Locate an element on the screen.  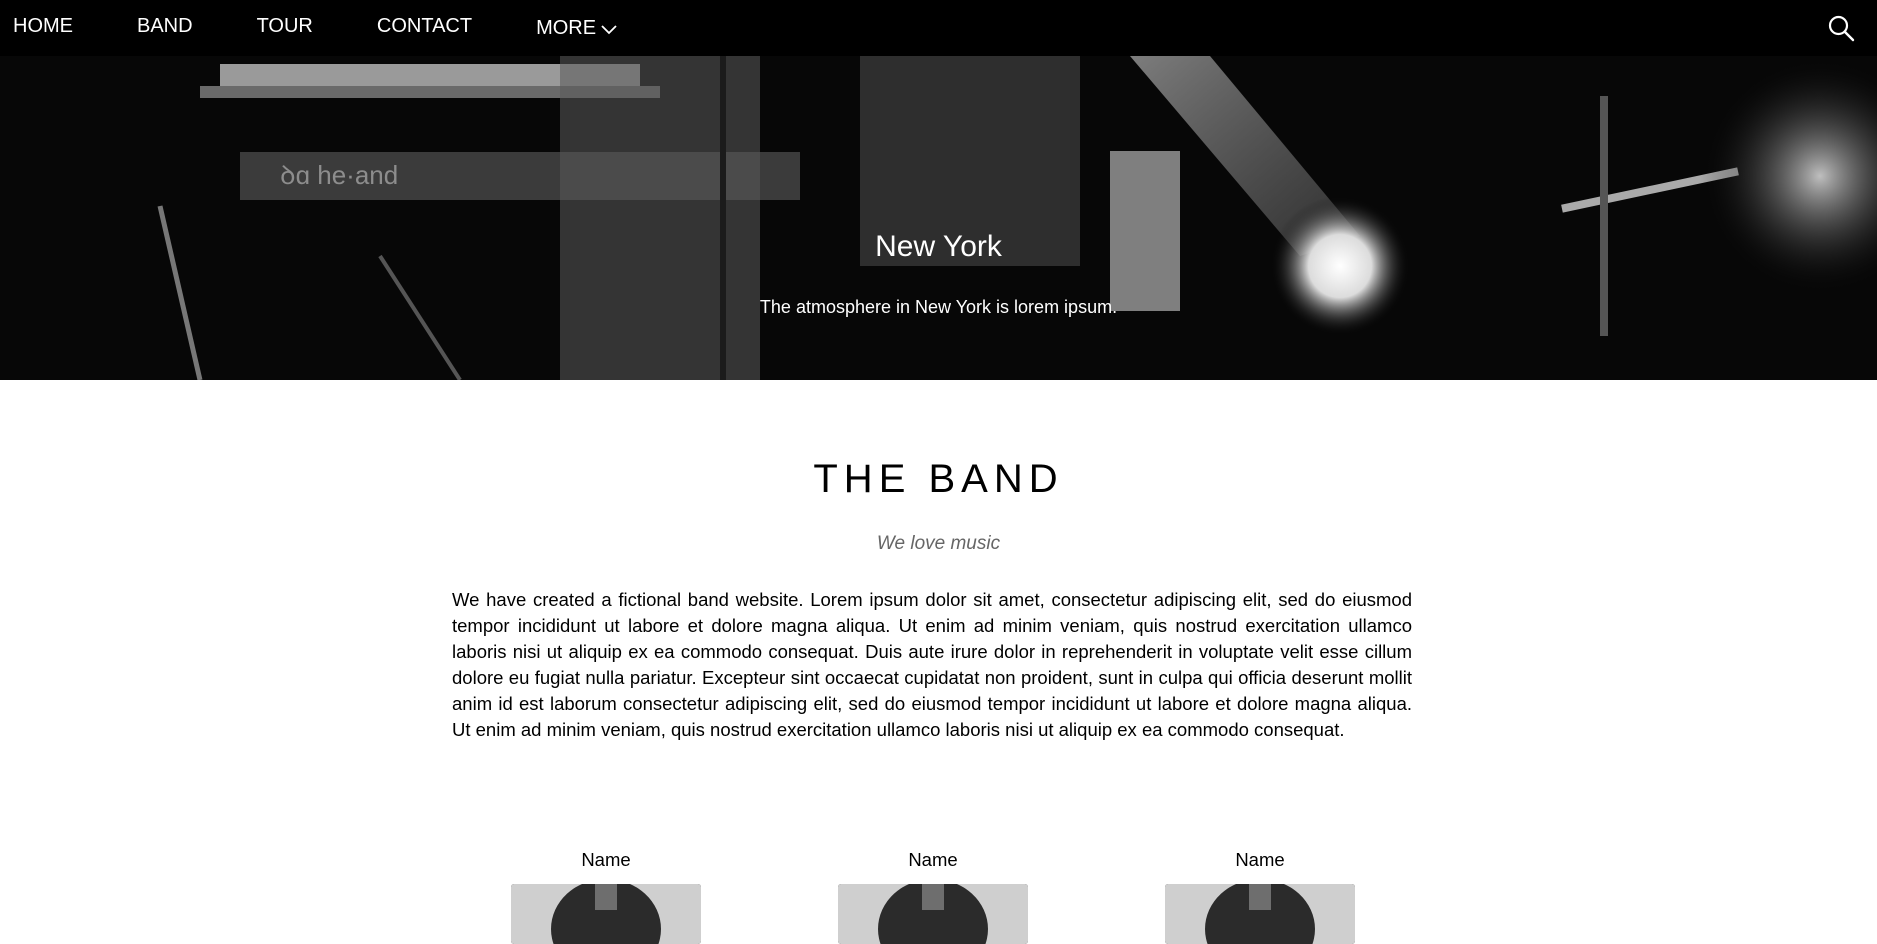
chevron-down-icon is located at coordinates (609, 30).